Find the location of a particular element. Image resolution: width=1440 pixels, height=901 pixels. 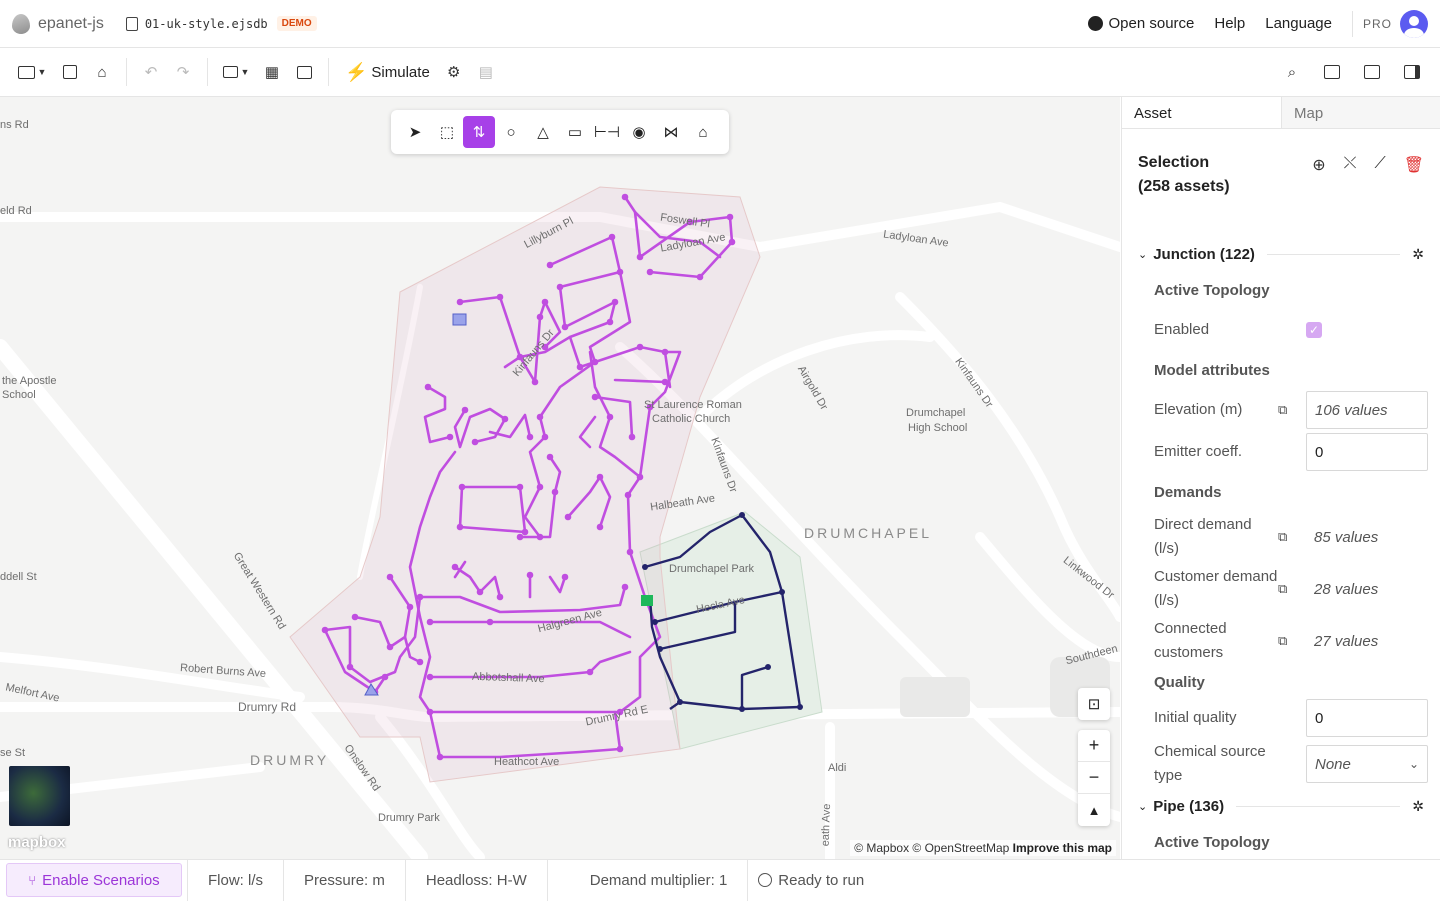

toggle-bottom-panel-button is located at coordinates (1372, 72).